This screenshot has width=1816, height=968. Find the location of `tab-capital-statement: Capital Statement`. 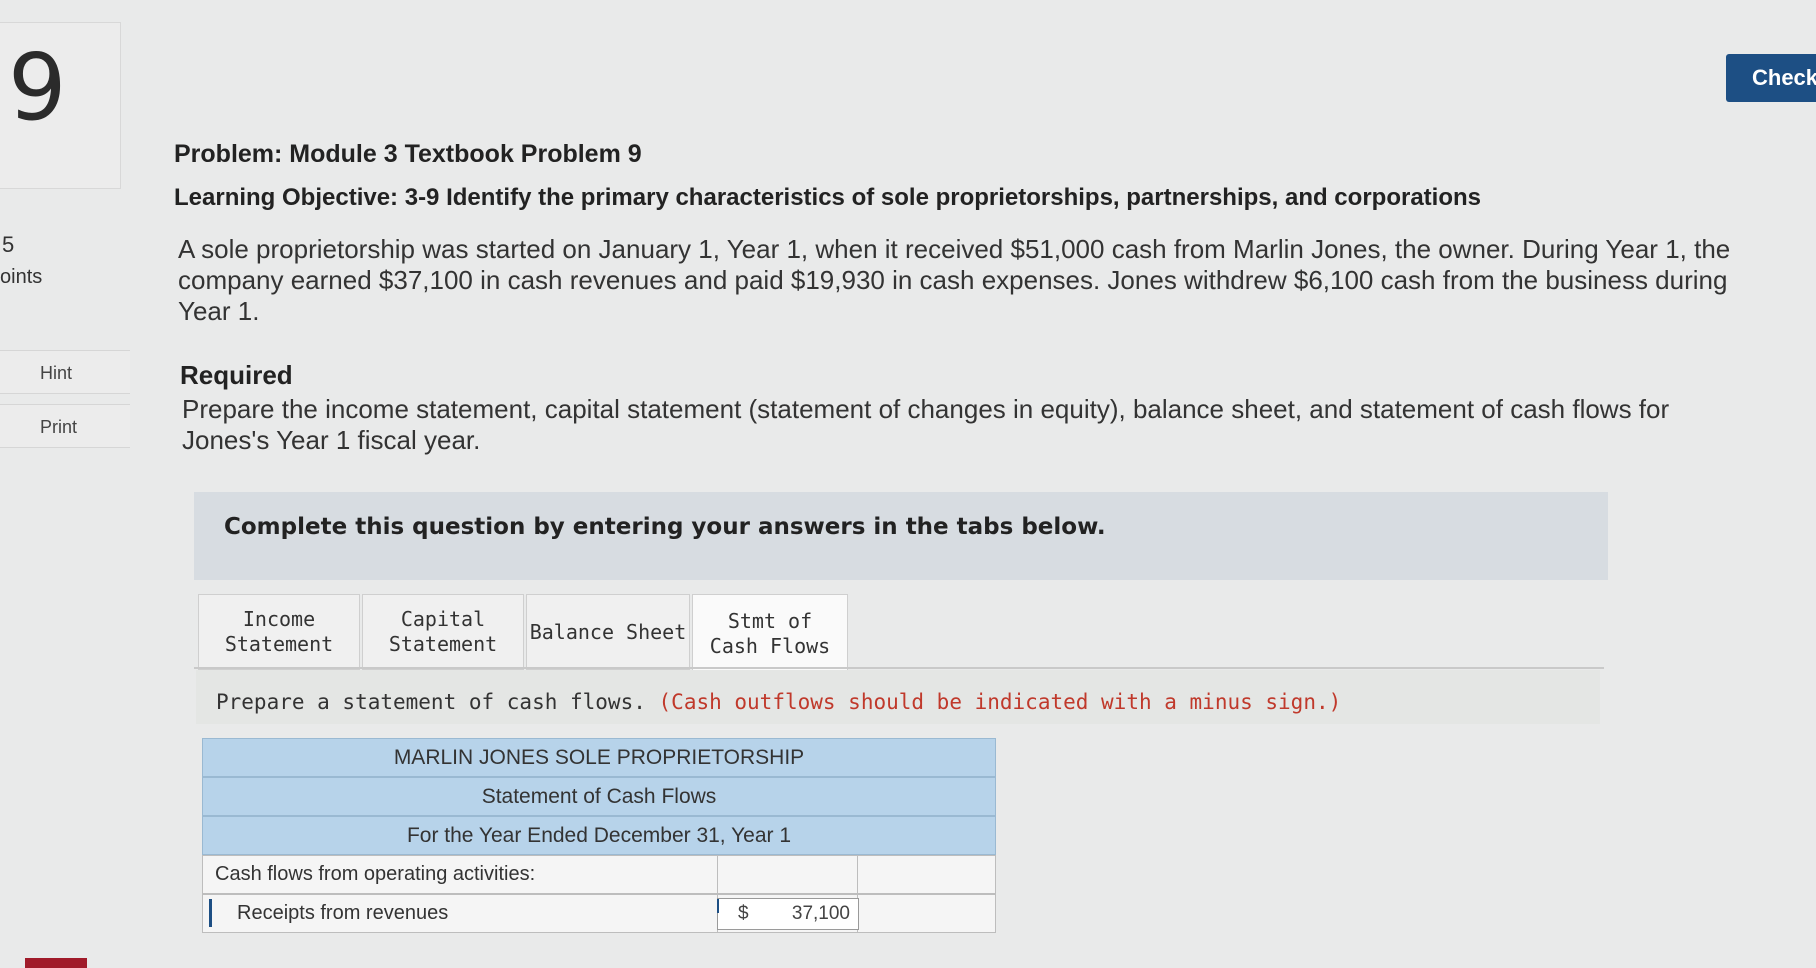

tab-capital-statement: Capital Statement is located at coordinates (443, 632).